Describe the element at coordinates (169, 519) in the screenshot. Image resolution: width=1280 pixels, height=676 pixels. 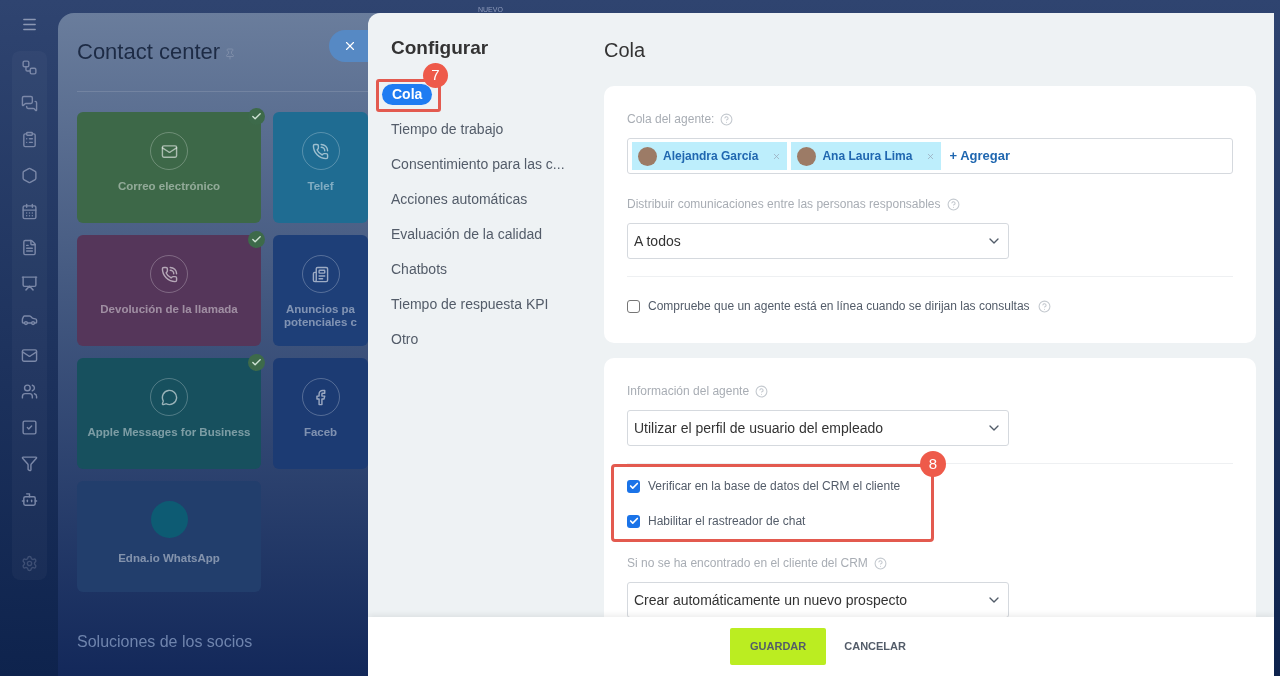
I see `logo-icon` at that location.